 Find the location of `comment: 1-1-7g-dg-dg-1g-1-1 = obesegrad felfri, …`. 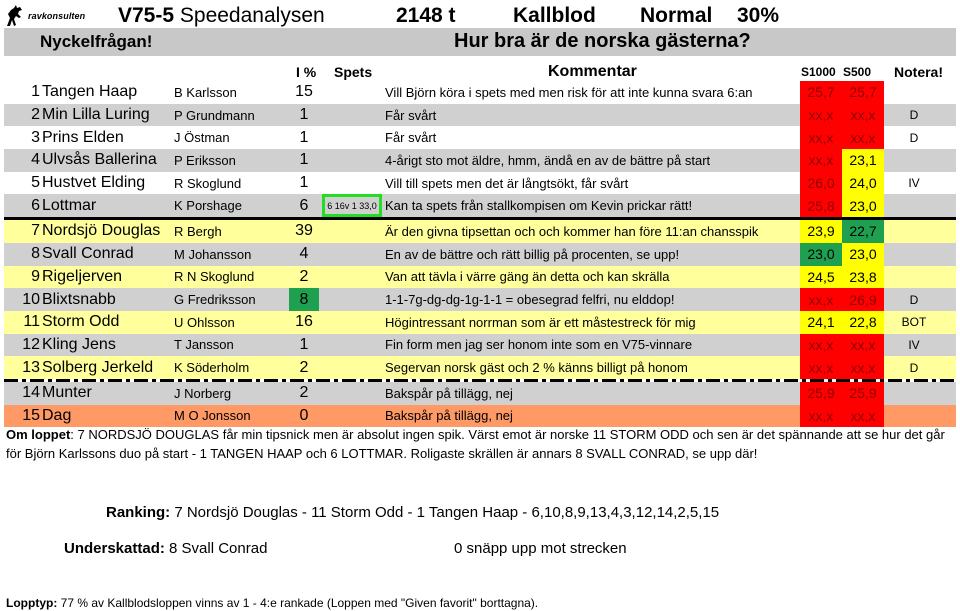

comment: 1-1-7g-dg-dg-1g-1-1 = obesegrad felfri, … is located at coordinates (530, 300).